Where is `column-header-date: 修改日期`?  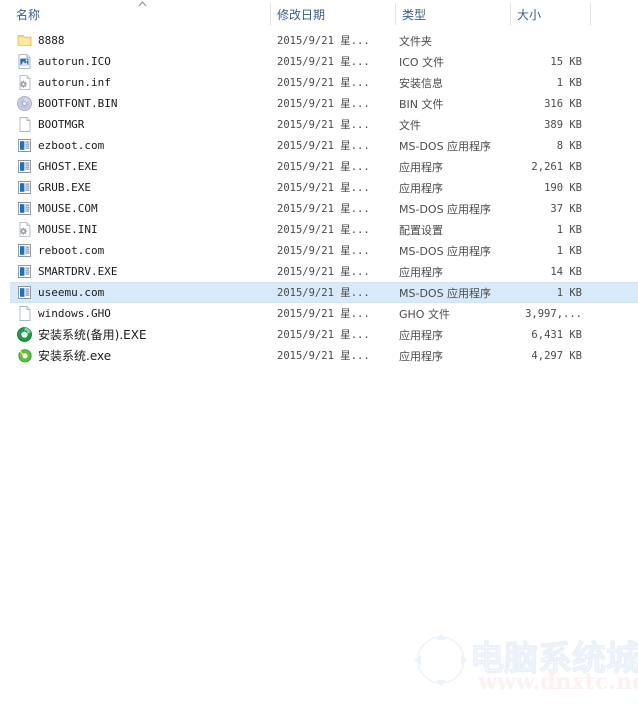
column-header-date: 修改日期 is located at coordinates (334, 14).